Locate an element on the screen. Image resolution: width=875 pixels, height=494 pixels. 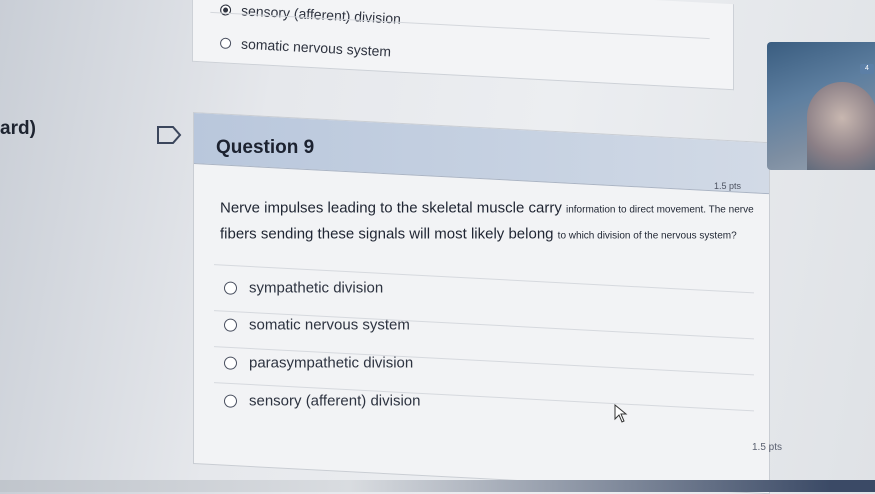
camera-thumbnail: 4 is located at coordinates (821, 106).